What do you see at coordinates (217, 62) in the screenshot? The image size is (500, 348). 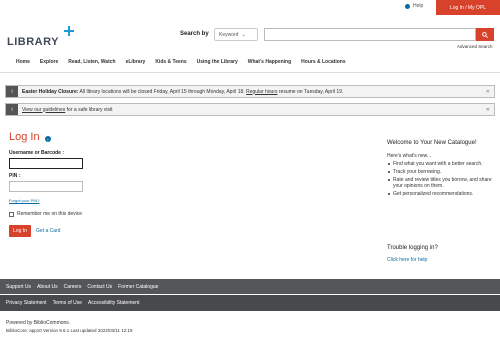 I see `nav-item-using-the-library: Using the Library` at bounding box center [217, 62].